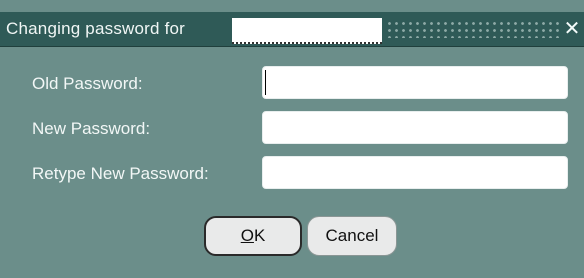 The width and height of the screenshot is (584, 278). Describe the element at coordinates (415, 82) in the screenshot. I see `old-password-field` at that location.